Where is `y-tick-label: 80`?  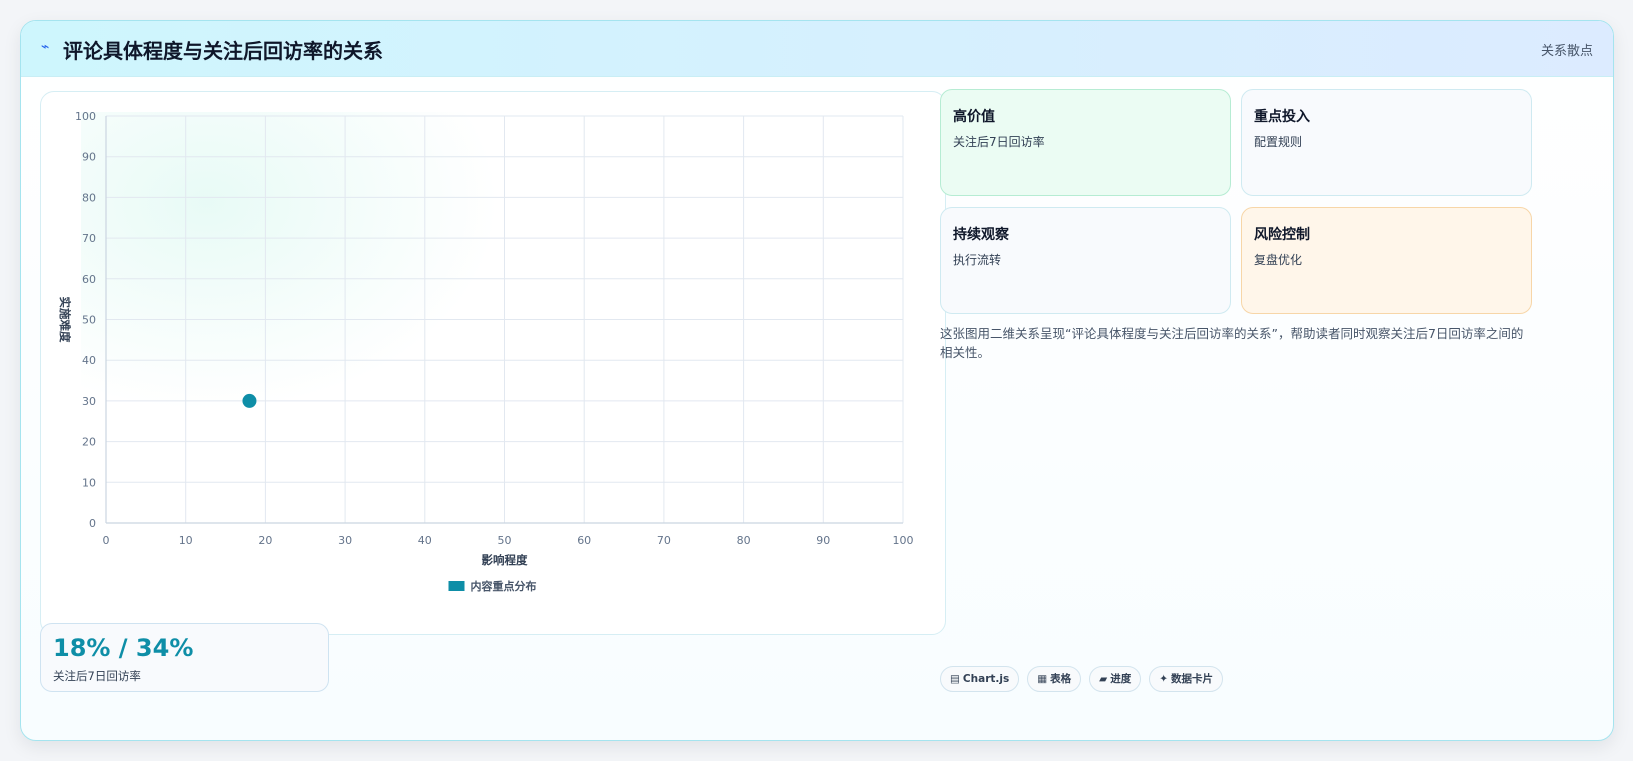
y-tick-label: 80 is located at coordinates (89, 197).